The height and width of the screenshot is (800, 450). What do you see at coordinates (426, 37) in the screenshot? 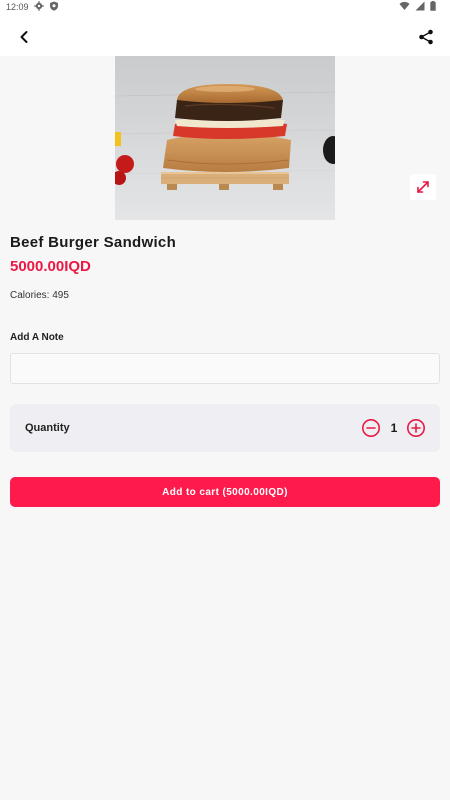
I see `share-icon` at bounding box center [426, 37].